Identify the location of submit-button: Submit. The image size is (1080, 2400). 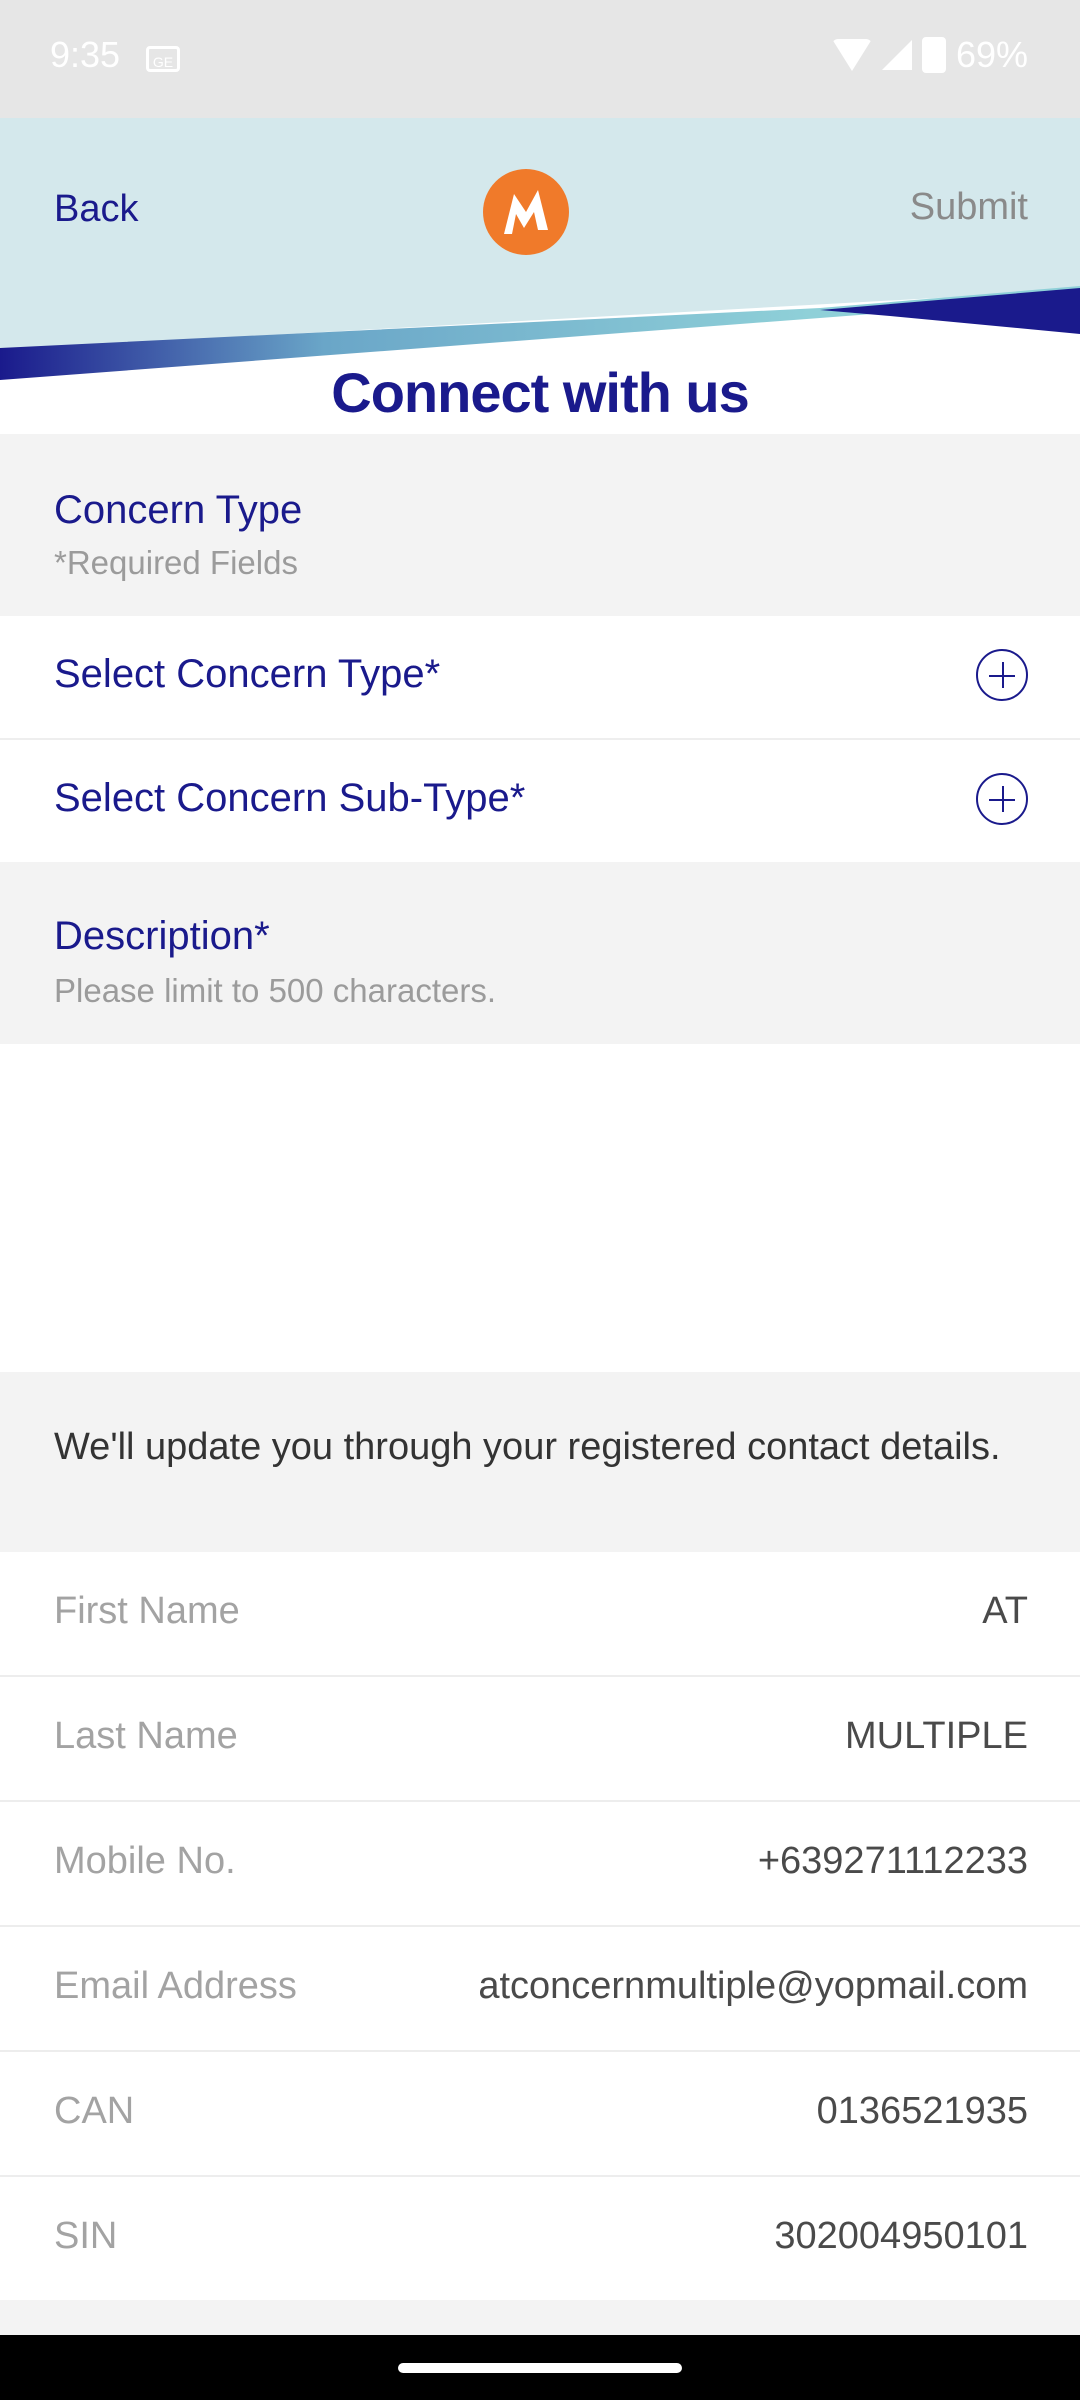
(969, 207).